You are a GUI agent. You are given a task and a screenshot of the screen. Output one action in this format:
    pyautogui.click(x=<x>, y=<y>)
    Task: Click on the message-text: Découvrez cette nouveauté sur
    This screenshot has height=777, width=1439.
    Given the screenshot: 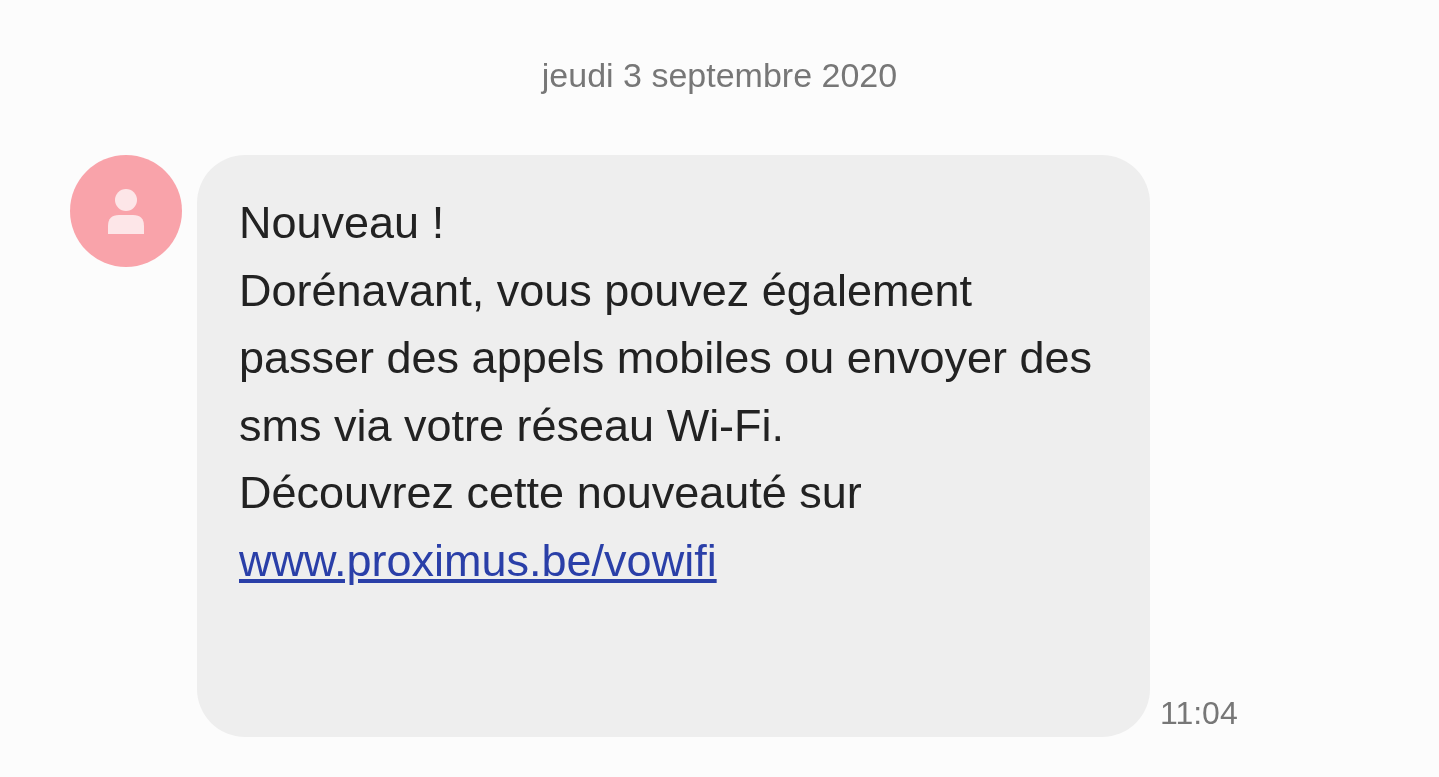 What is the action you would take?
    pyautogui.click(x=551, y=493)
    